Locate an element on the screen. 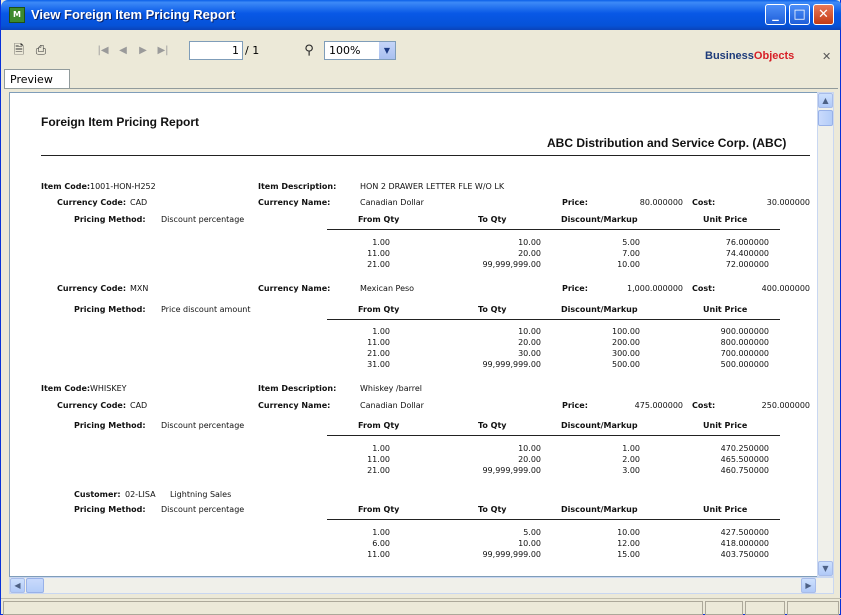 Image resolution: width=841 pixels, height=615 pixels. horizontal-scrollbar: ◀ ▶ is located at coordinates (421, 585).